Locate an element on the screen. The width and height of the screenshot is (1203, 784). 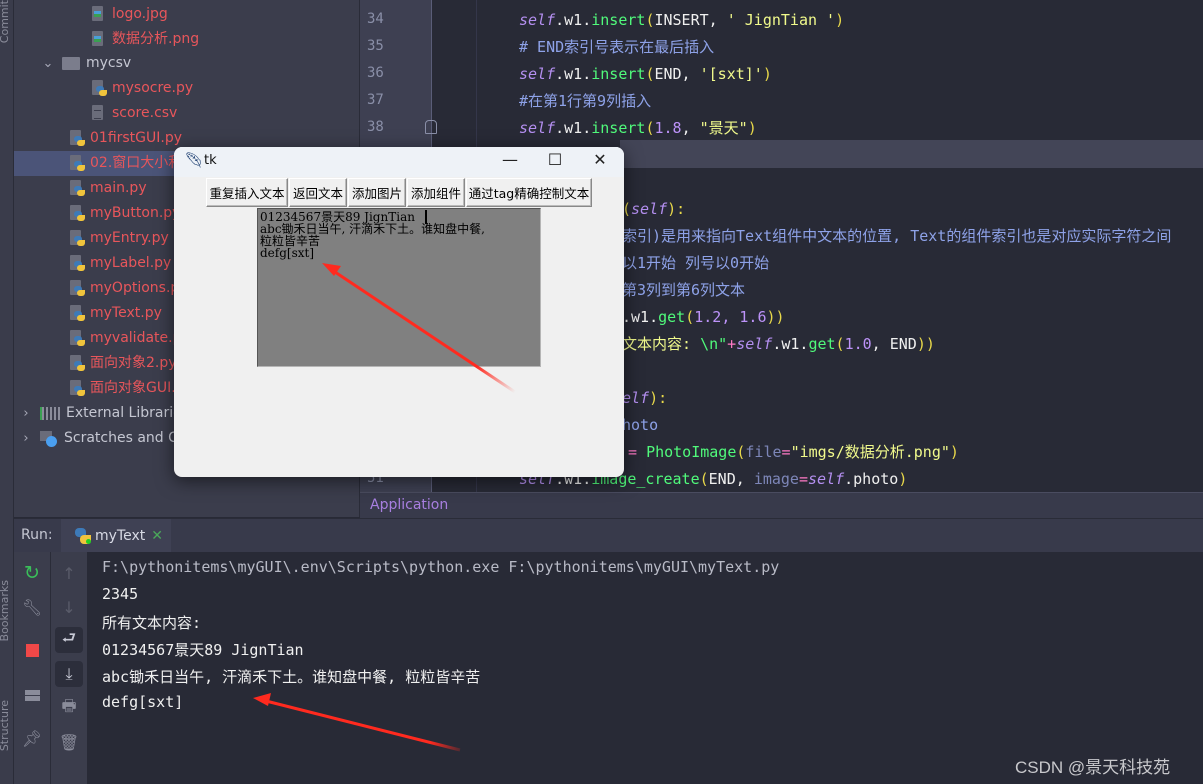
code-line-42: 以1开始 列号以0开始 is located at coordinates (696, 263).